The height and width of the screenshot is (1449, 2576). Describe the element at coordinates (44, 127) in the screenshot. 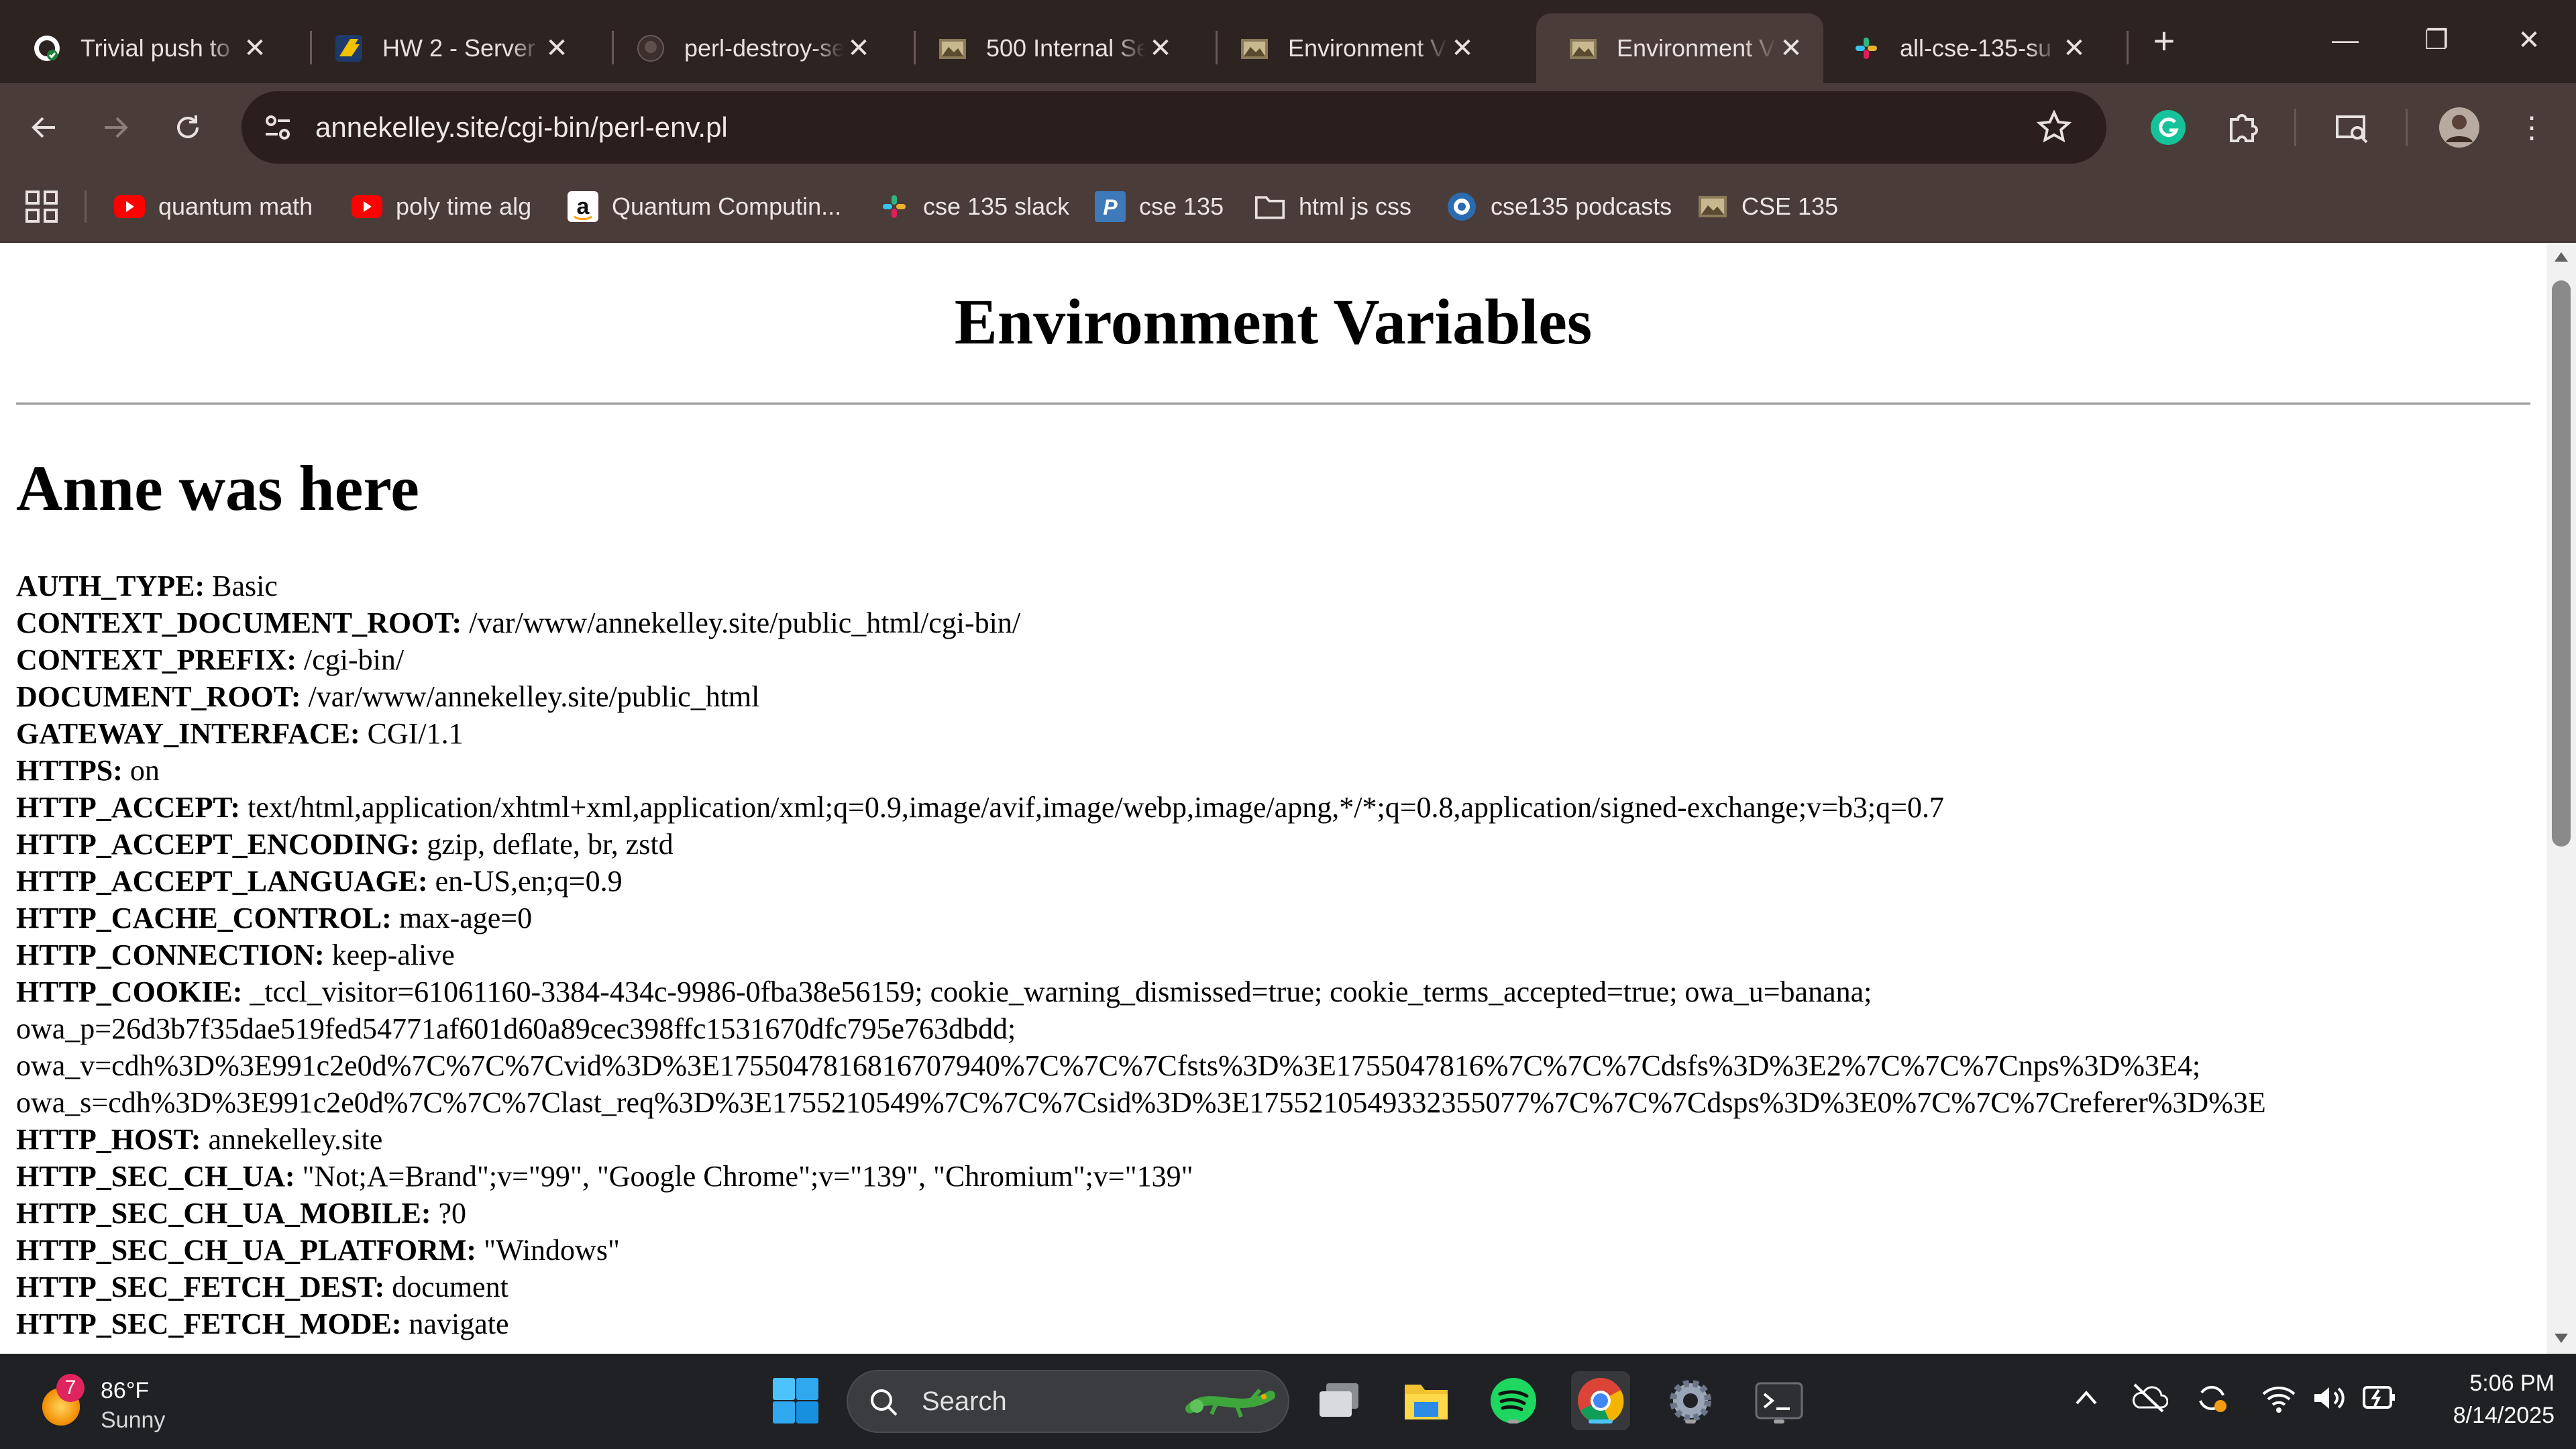

I see `back-button` at that location.